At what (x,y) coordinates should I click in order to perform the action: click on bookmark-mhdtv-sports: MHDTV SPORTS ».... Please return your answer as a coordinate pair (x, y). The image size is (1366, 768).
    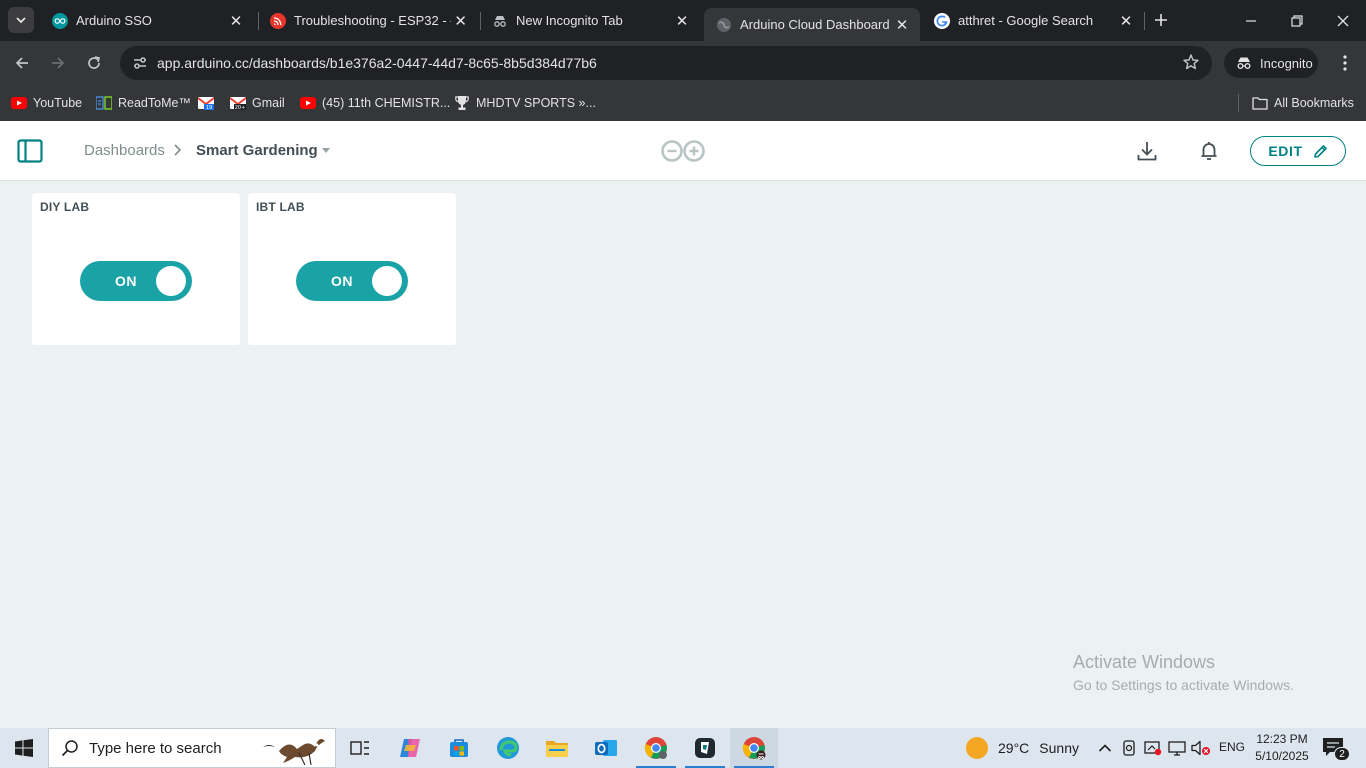
    Looking at the image, I should click on (525, 103).